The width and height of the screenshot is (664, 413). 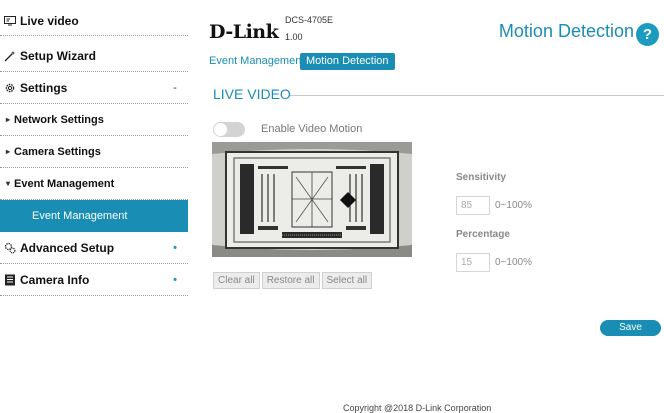 I want to click on tab-motion-detection: Motion Detection, so click(x=347, y=61).